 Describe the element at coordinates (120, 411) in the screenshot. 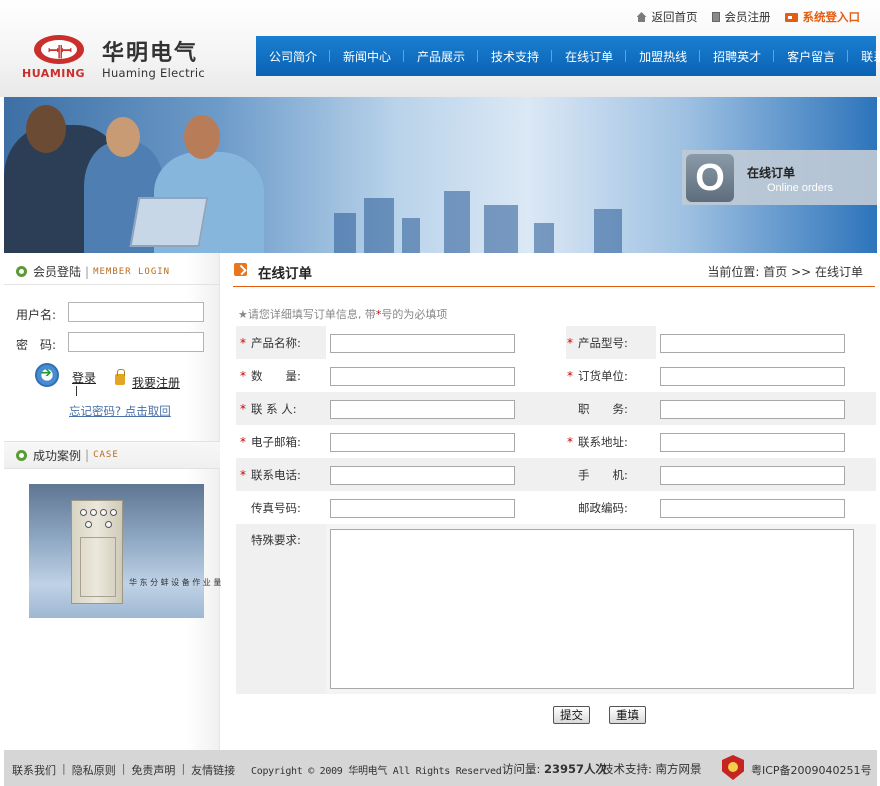

I see `forgot-password-link: 忘记密码? 点击取回` at that location.